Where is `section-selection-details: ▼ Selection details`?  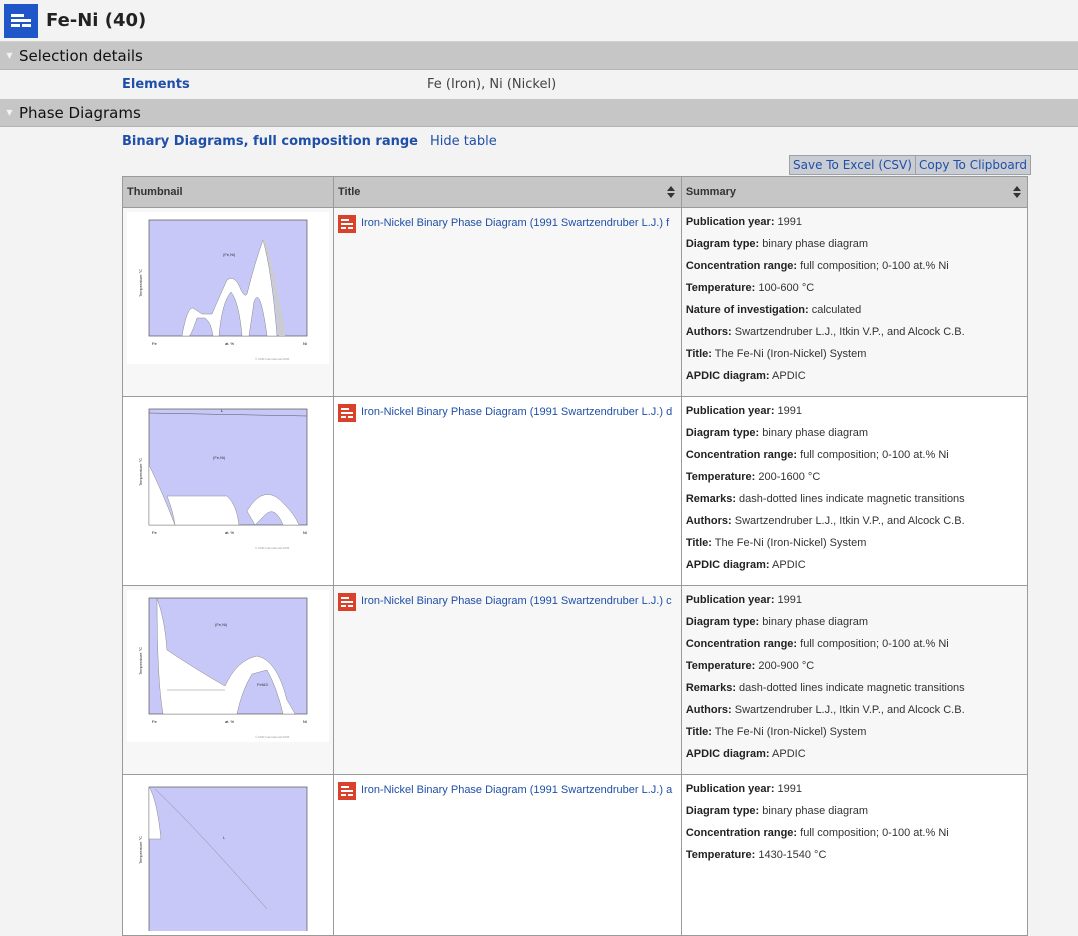
section-selection-details: ▼ Selection details is located at coordinates (539, 56).